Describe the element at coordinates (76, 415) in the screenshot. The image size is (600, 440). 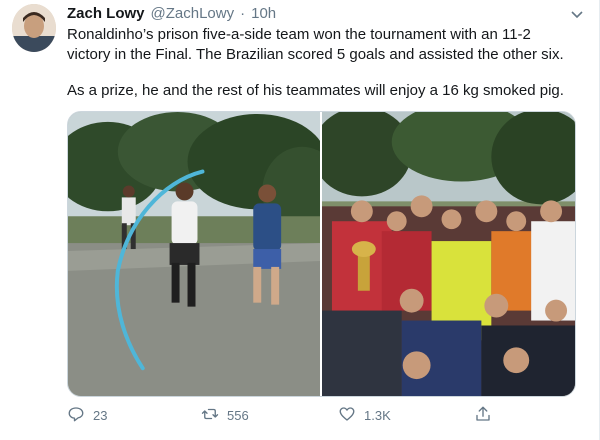
I see `reply-icon` at that location.